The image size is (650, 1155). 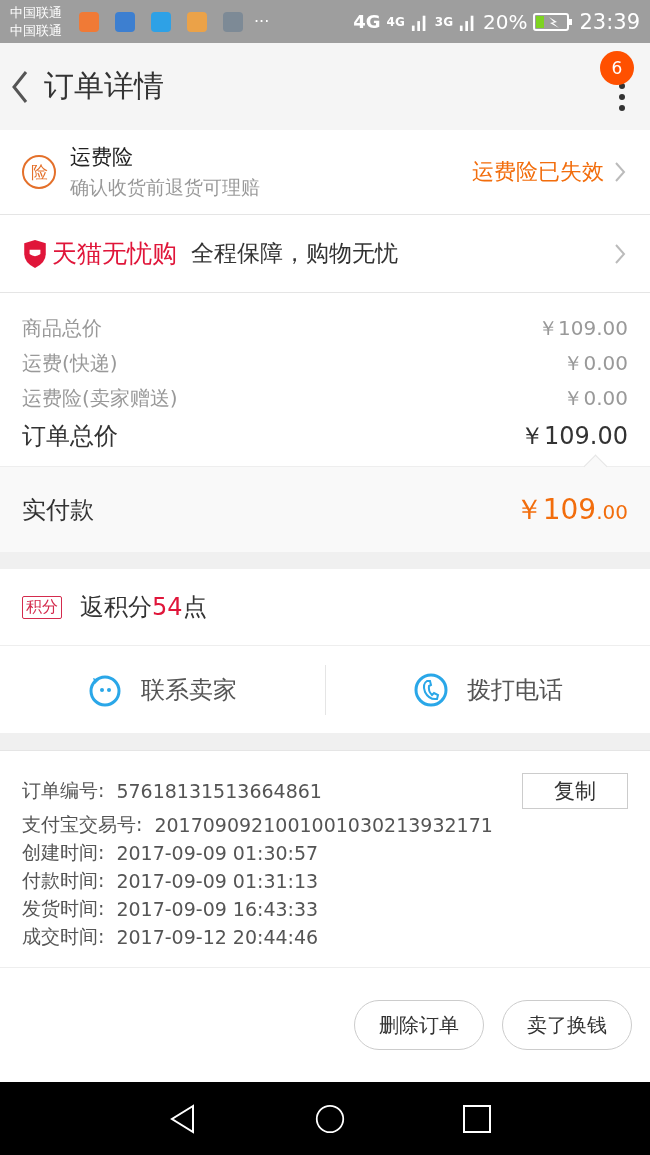 What do you see at coordinates (70, 363) in the screenshot?
I see `price-label: 运费(快递)` at bounding box center [70, 363].